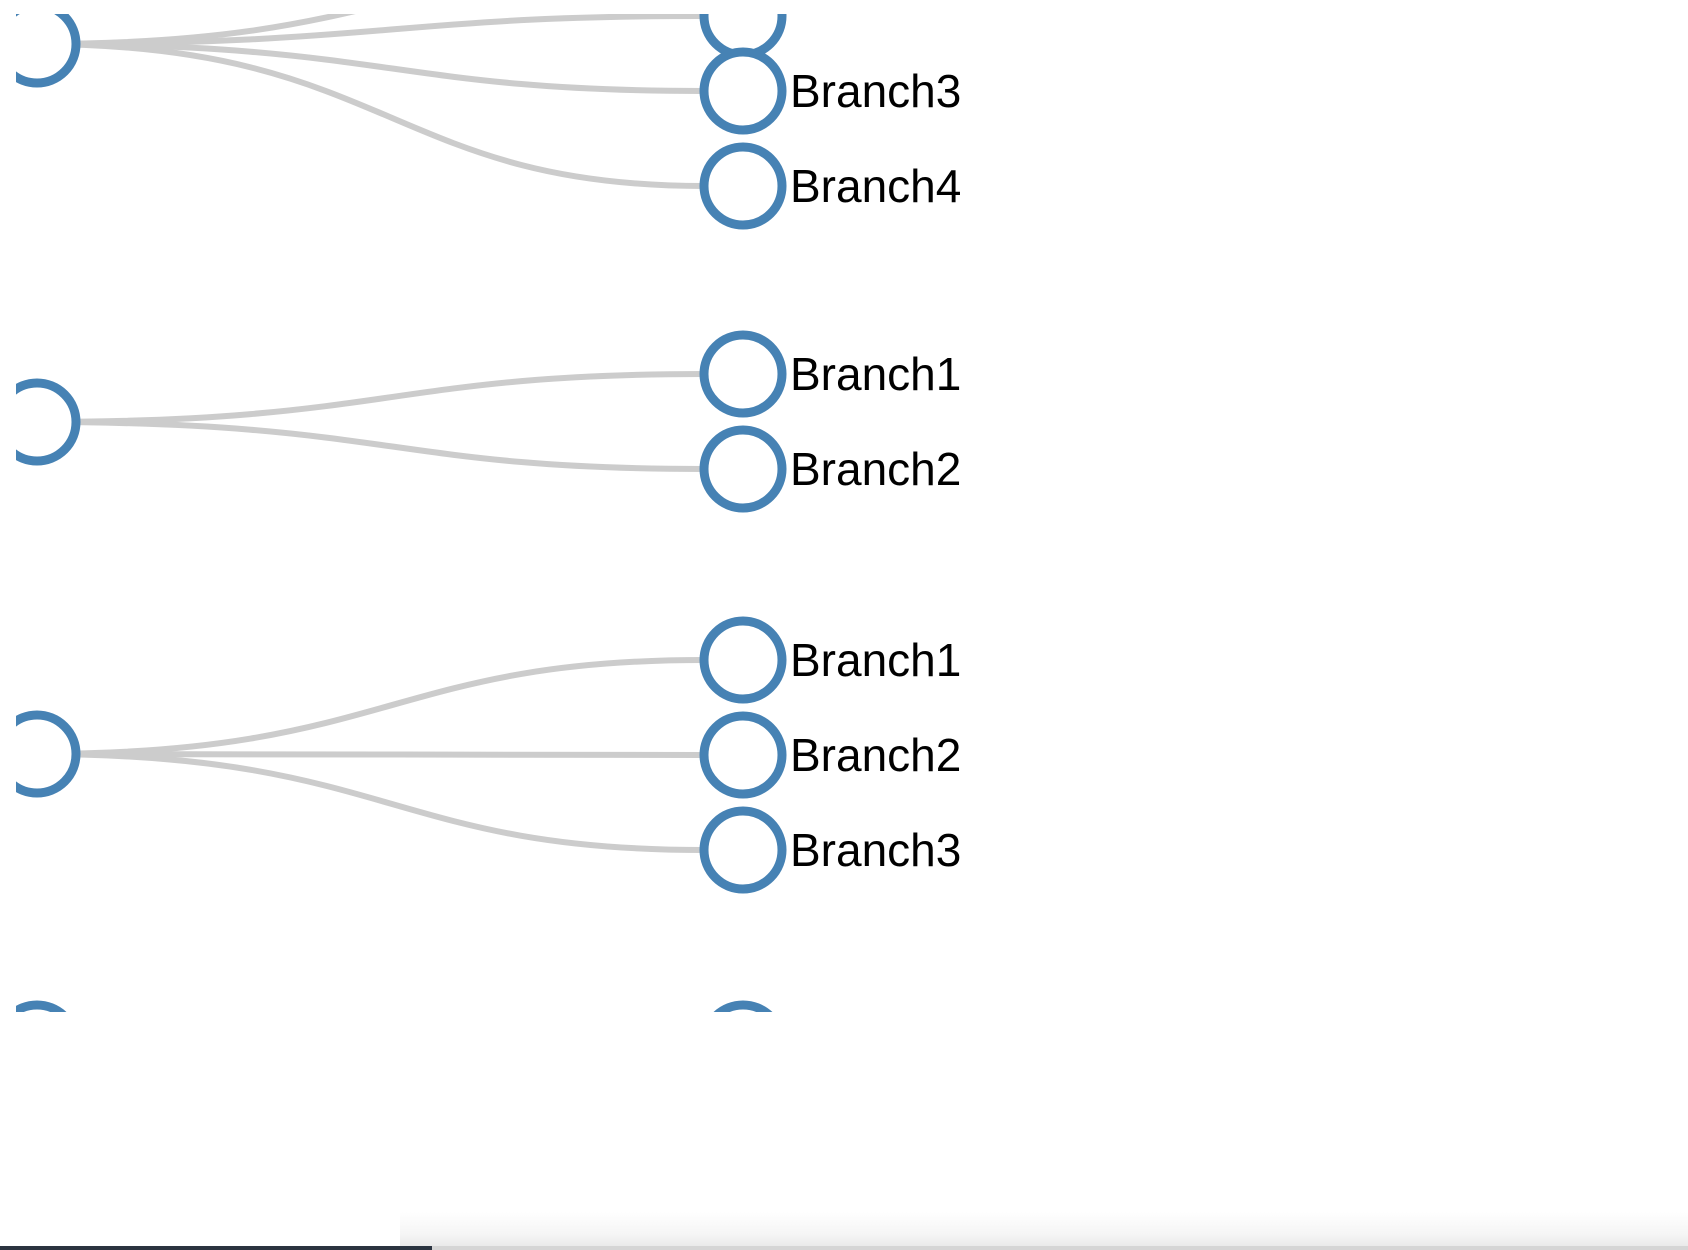 Image resolution: width=1688 pixels, height=1250 pixels. I want to click on link-group3-child3, so click(370, 802).